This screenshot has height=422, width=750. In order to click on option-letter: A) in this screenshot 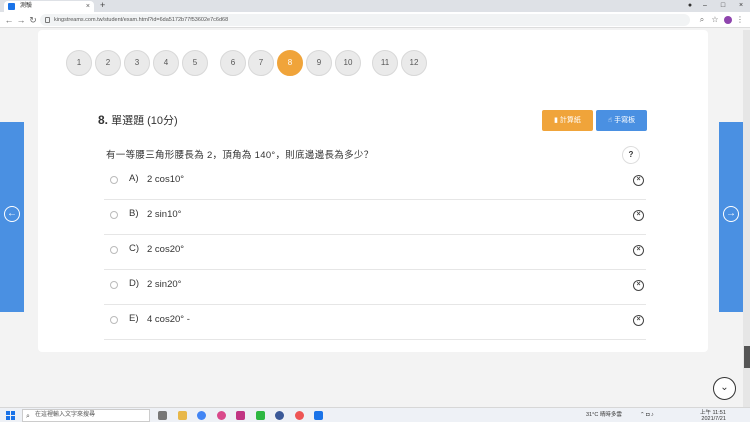, I will do `click(134, 178)`.